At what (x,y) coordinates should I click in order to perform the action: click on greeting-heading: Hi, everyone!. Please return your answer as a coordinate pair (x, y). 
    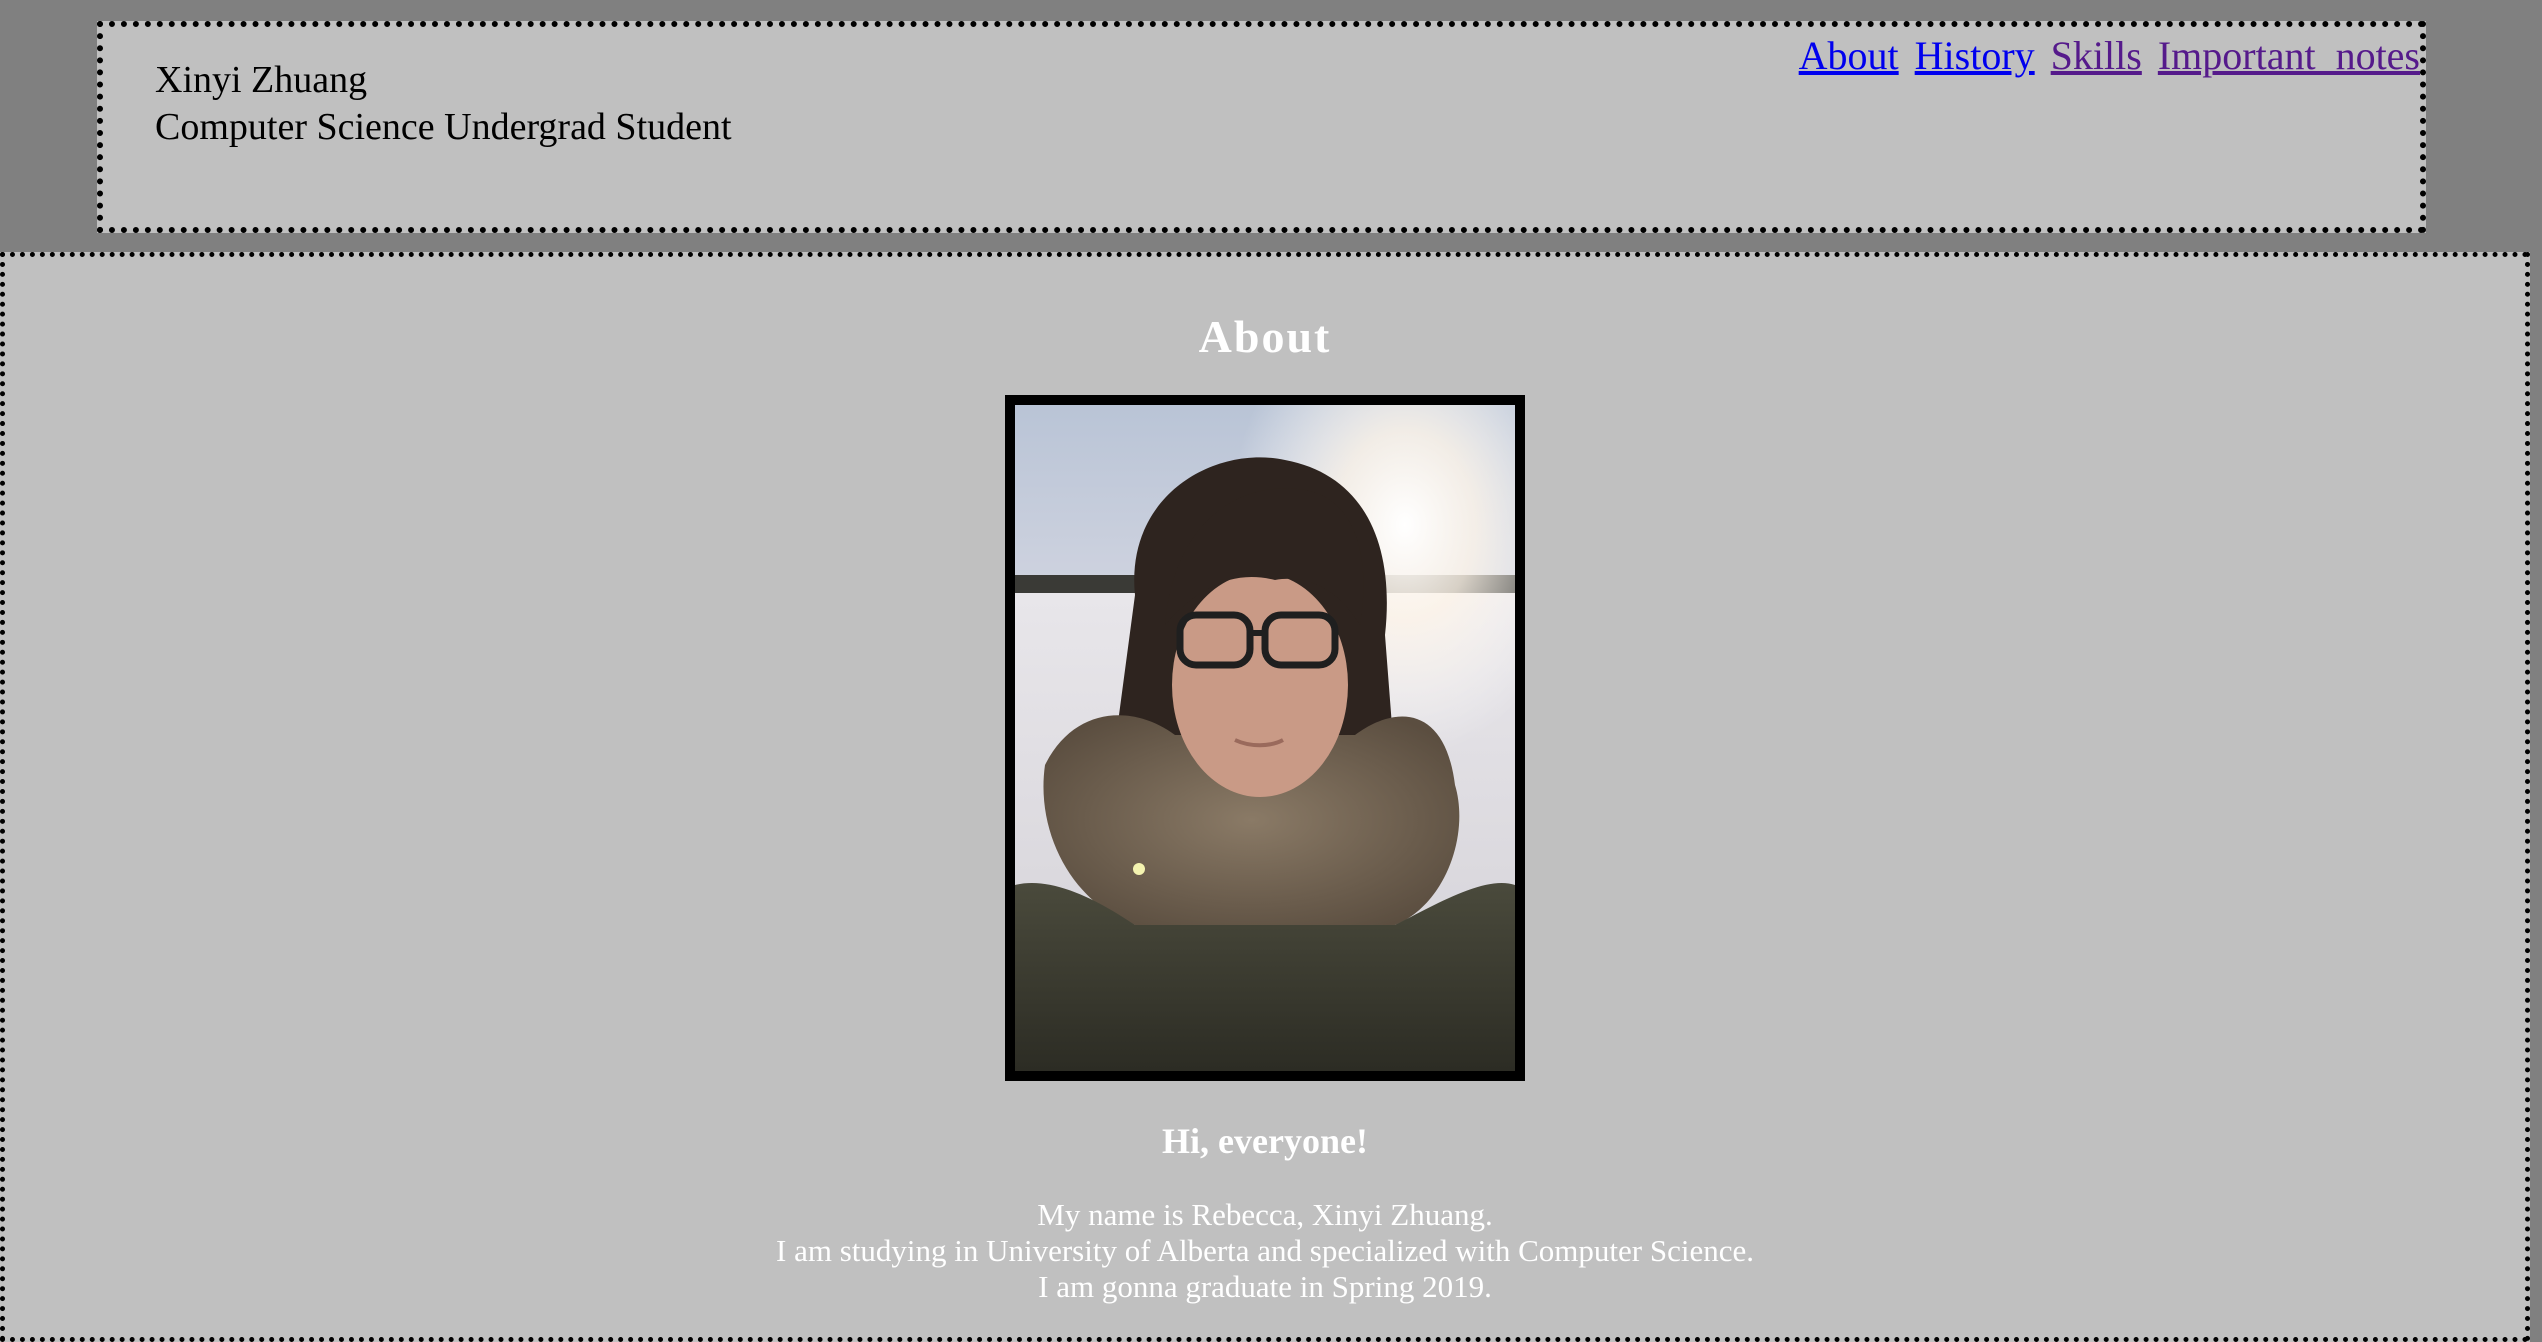
    Looking at the image, I should click on (1265, 1141).